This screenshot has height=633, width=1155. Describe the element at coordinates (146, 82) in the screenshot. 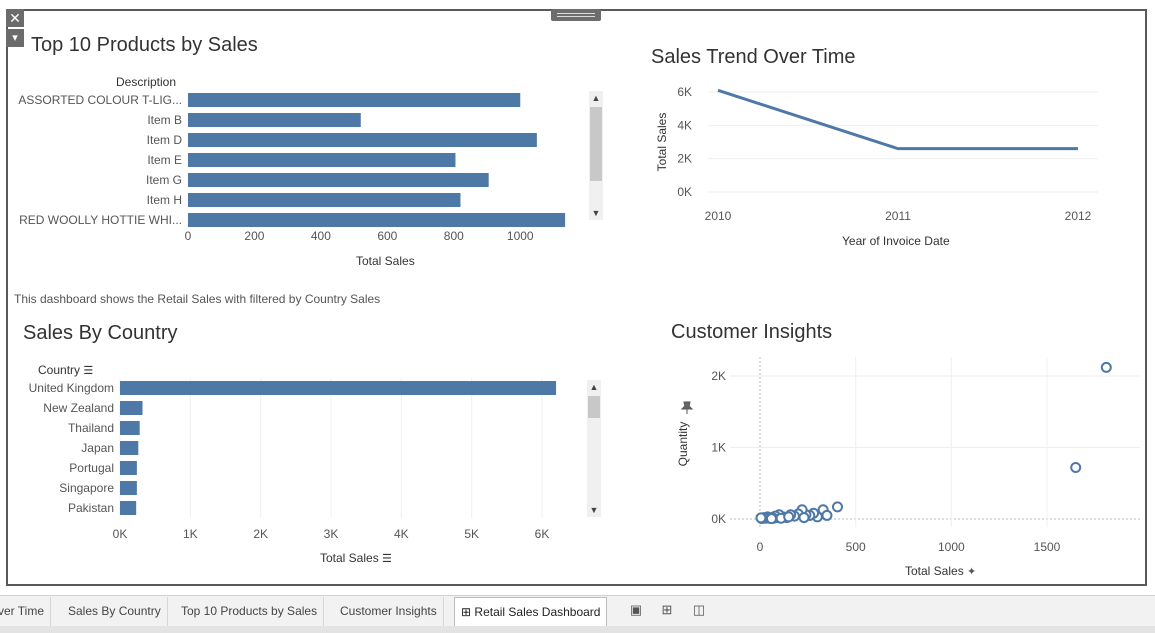

I see `top-products-column-header: Description` at that location.